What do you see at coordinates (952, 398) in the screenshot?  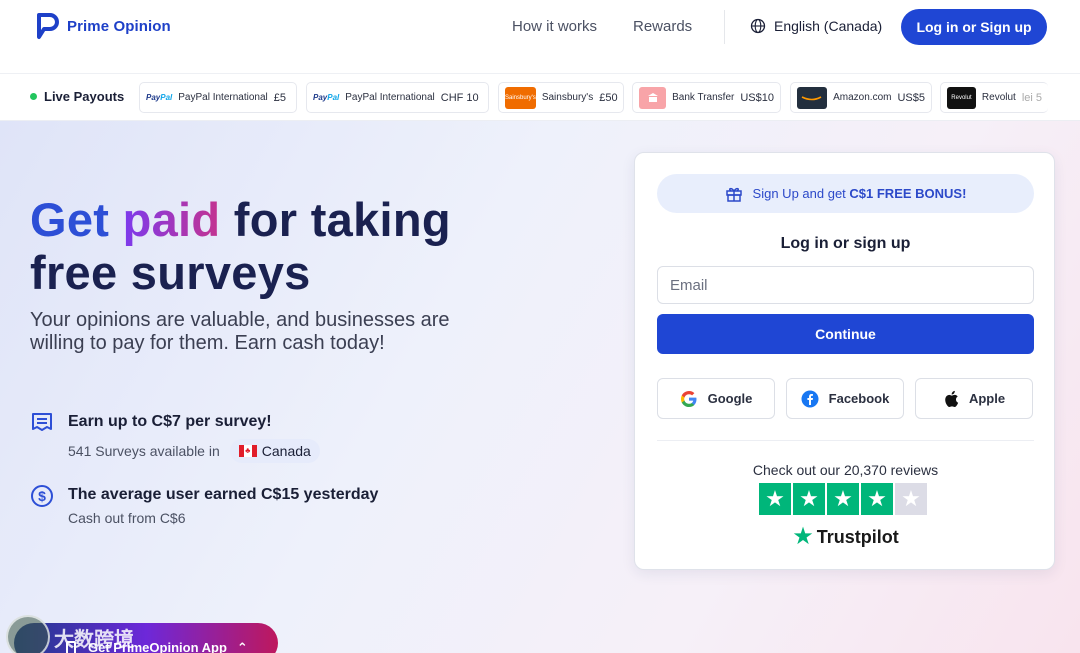 I see `apple-icon` at bounding box center [952, 398].